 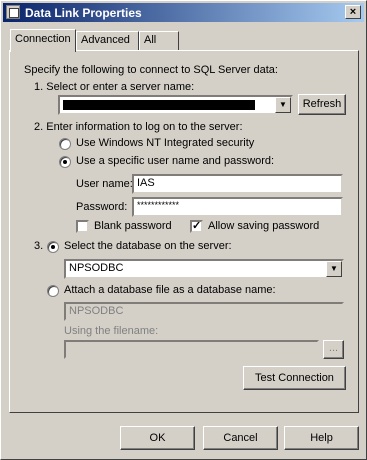 What do you see at coordinates (204, 311) in the screenshot?
I see `attach-database-input: NPSODBC` at bounding box center [204, 311].